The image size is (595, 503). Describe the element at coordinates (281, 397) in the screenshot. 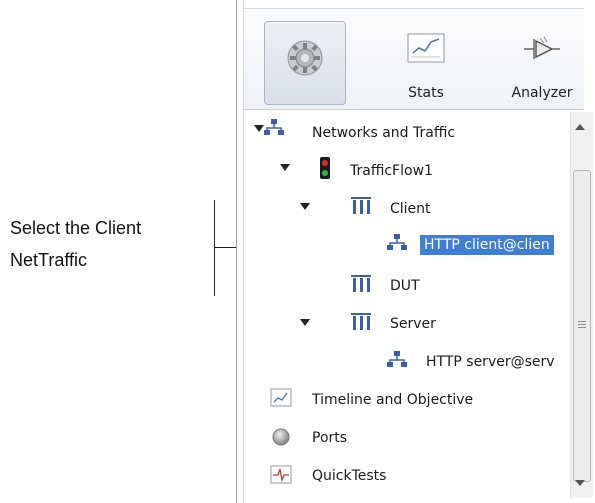

I see `timeline-icon` at that location.